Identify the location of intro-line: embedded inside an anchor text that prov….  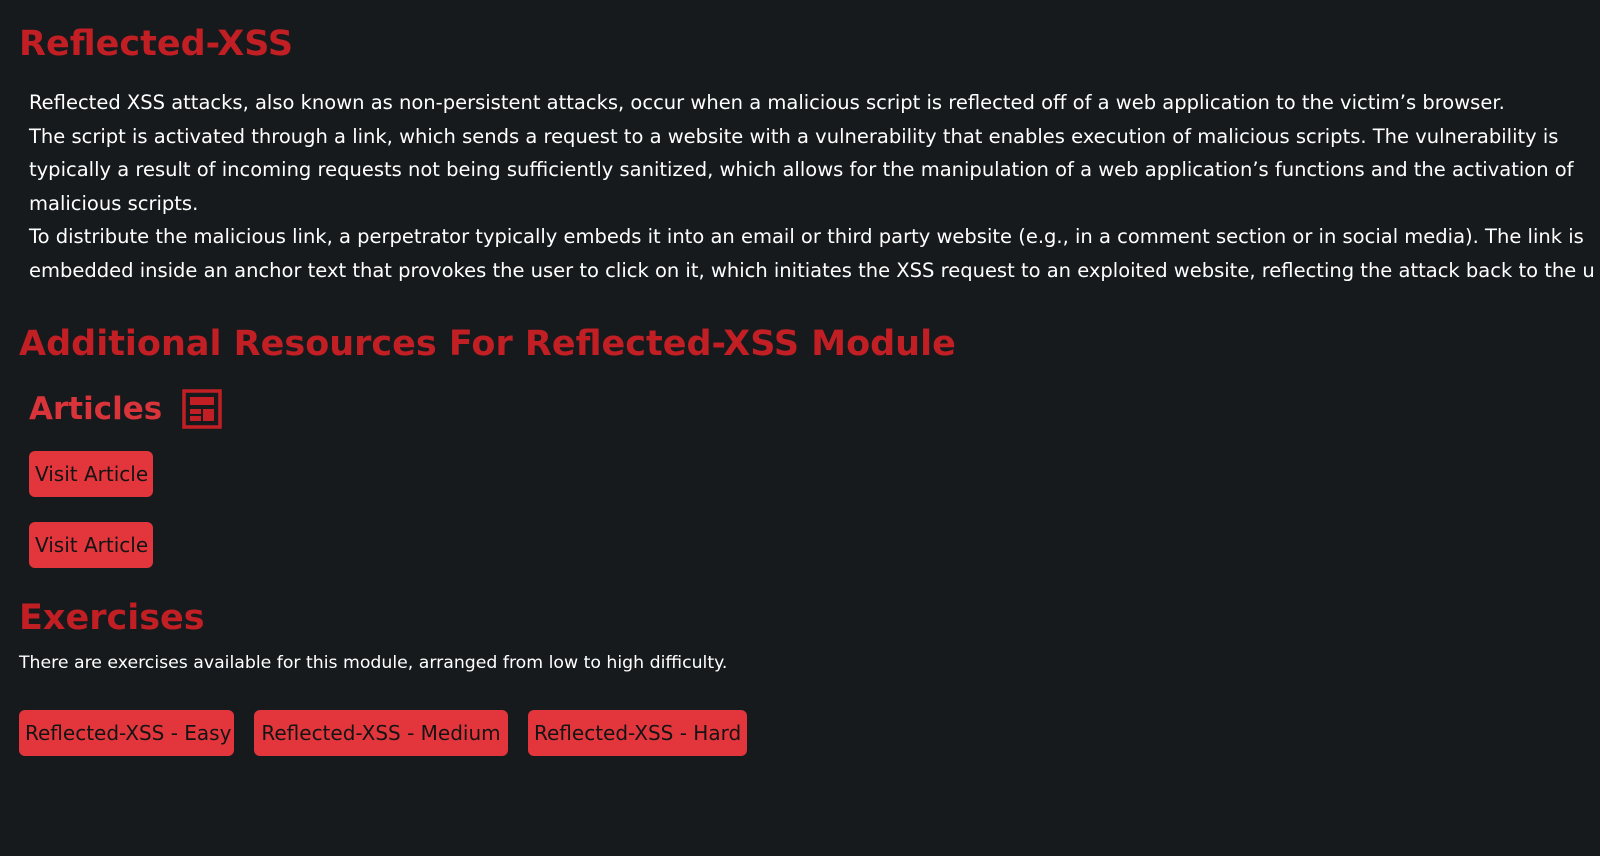
(812, 270).